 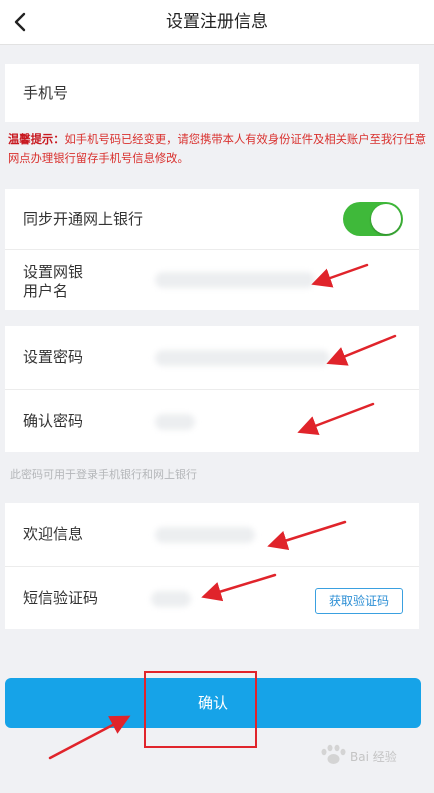 What do you see at coordinates (53, 534) in the screenshot?
I see `welcome-label: 欢迎信息` at bounding box center [53, 534].